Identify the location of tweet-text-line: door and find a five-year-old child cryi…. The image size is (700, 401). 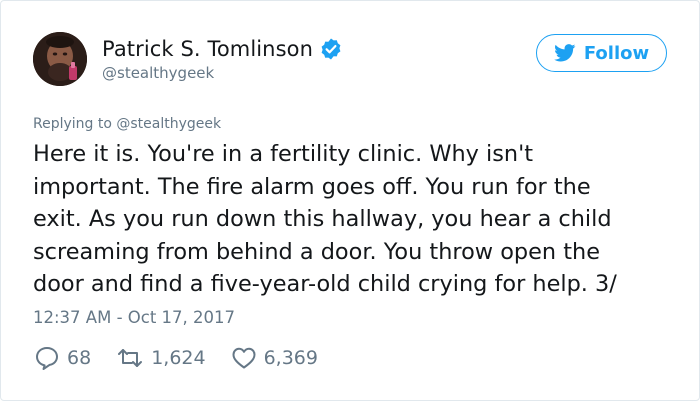
(325, 284).